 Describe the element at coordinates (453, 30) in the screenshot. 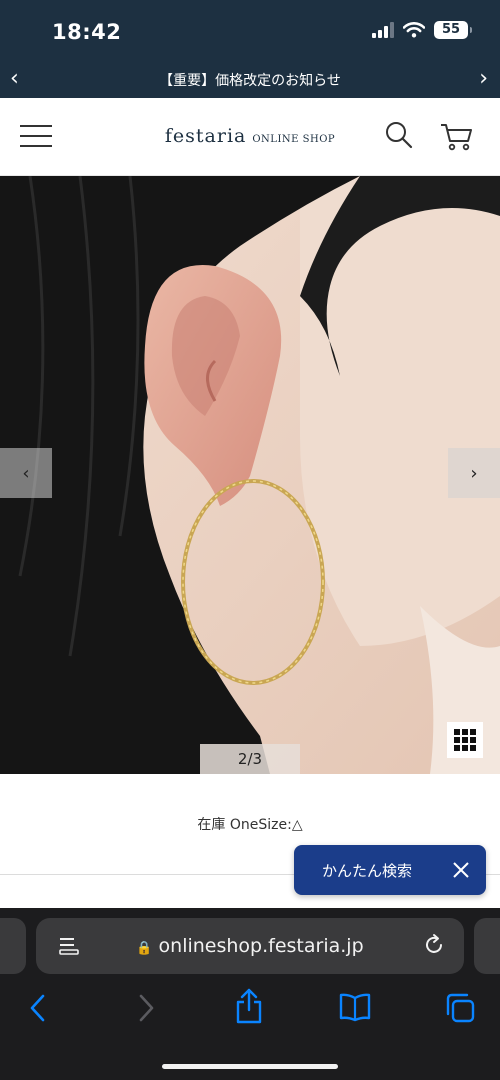

I see `battery-icon: 55` at that location.